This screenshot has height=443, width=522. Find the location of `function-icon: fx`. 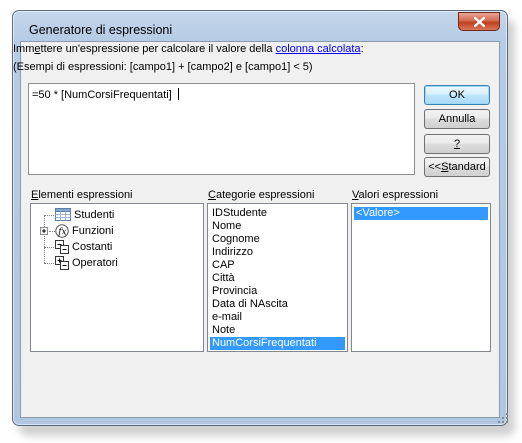

function-icon: fx is located at coordinates (62, 230).